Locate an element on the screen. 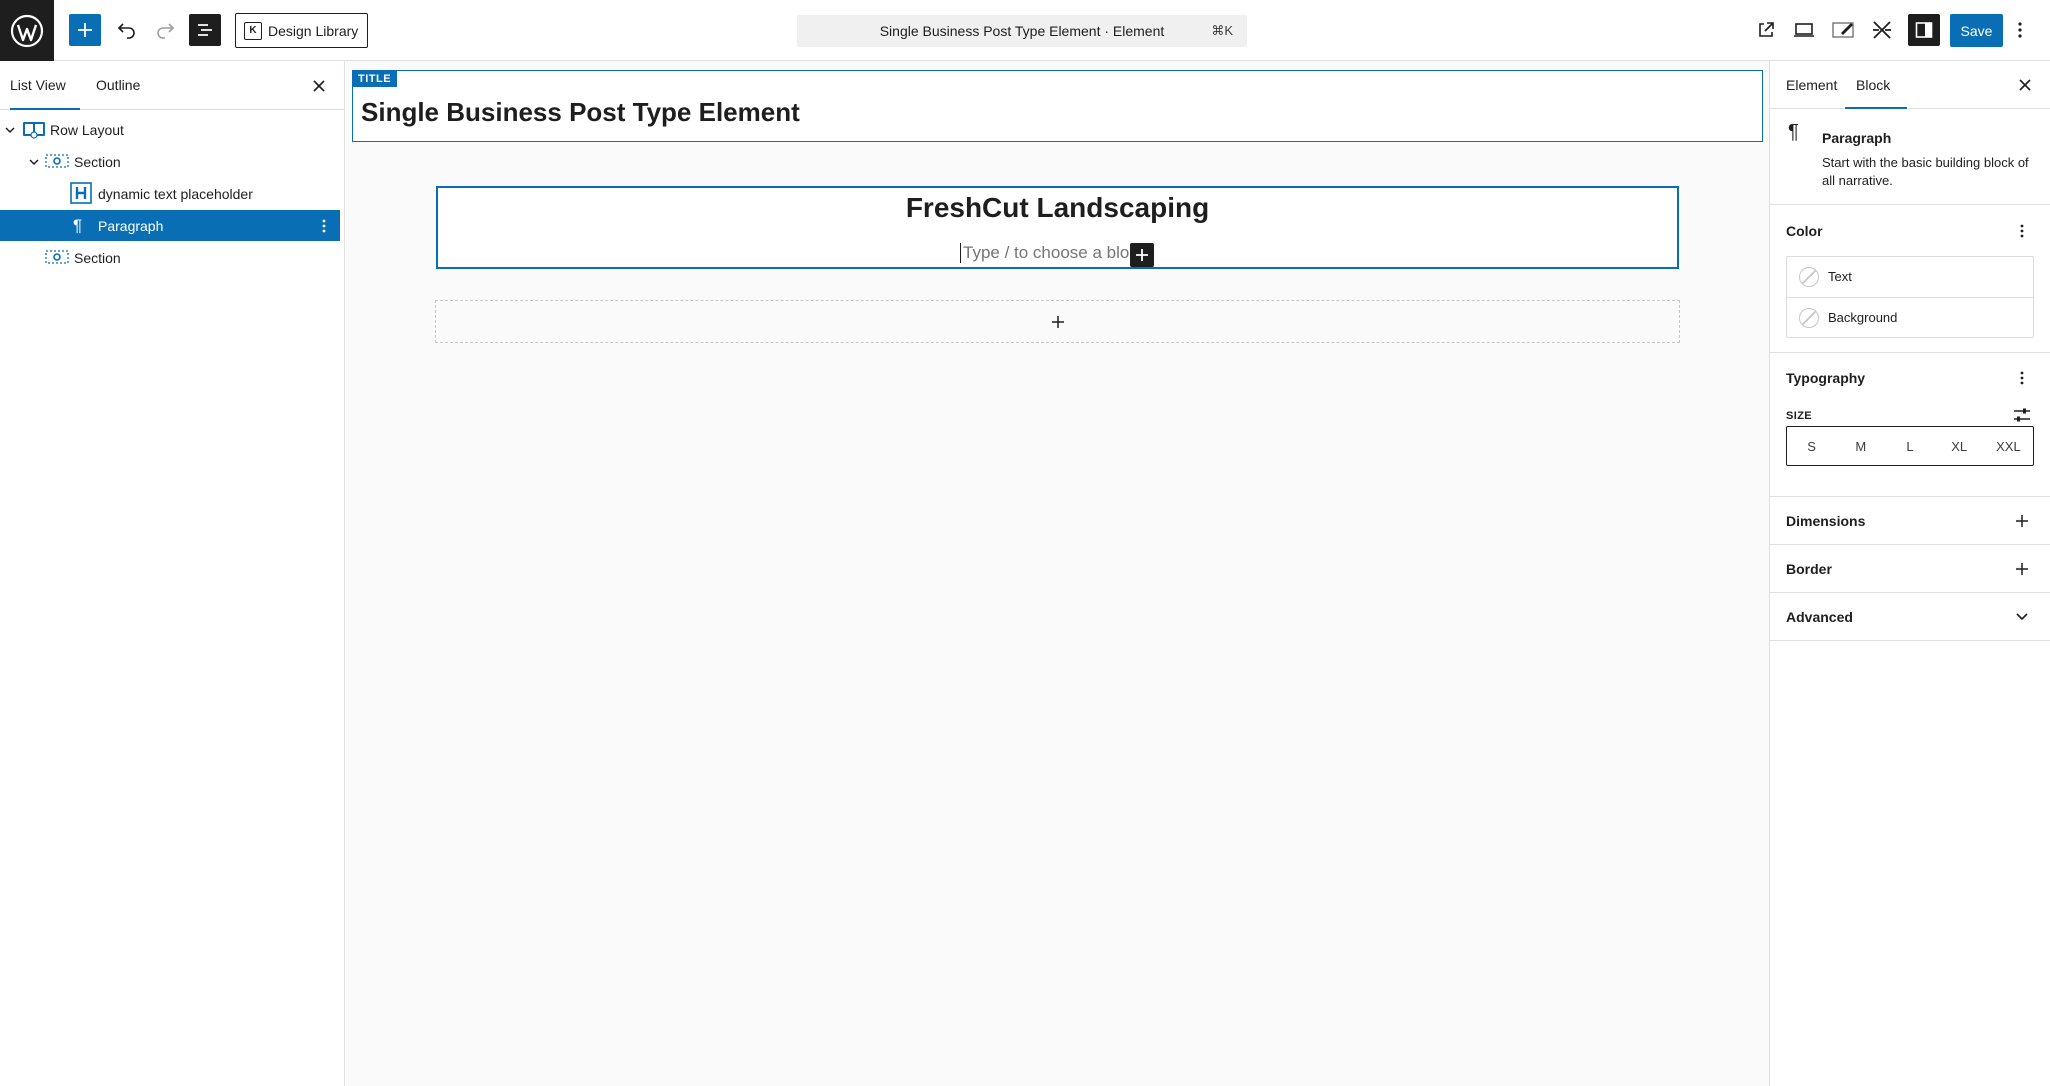  color-options-button is located at coordinates (2022, 231).